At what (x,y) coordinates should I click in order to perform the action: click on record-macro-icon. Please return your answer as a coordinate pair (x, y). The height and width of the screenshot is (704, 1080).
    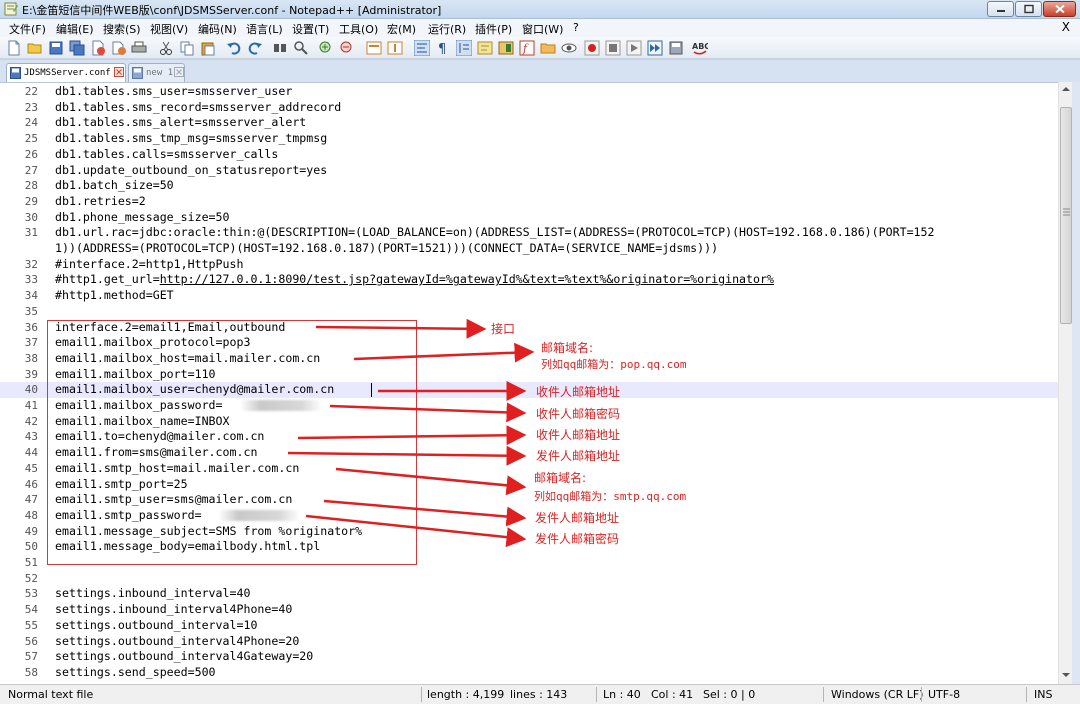
    Looking at the image, I should click on (592, 48).